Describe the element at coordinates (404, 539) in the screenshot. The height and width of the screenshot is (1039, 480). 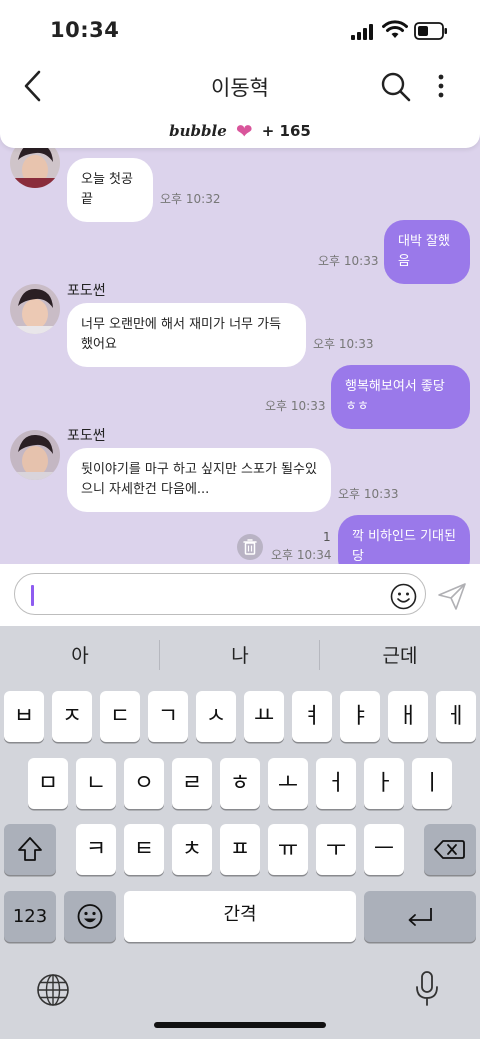
I see `message-bubble: 깍 비하인드 기대된당` at that location.